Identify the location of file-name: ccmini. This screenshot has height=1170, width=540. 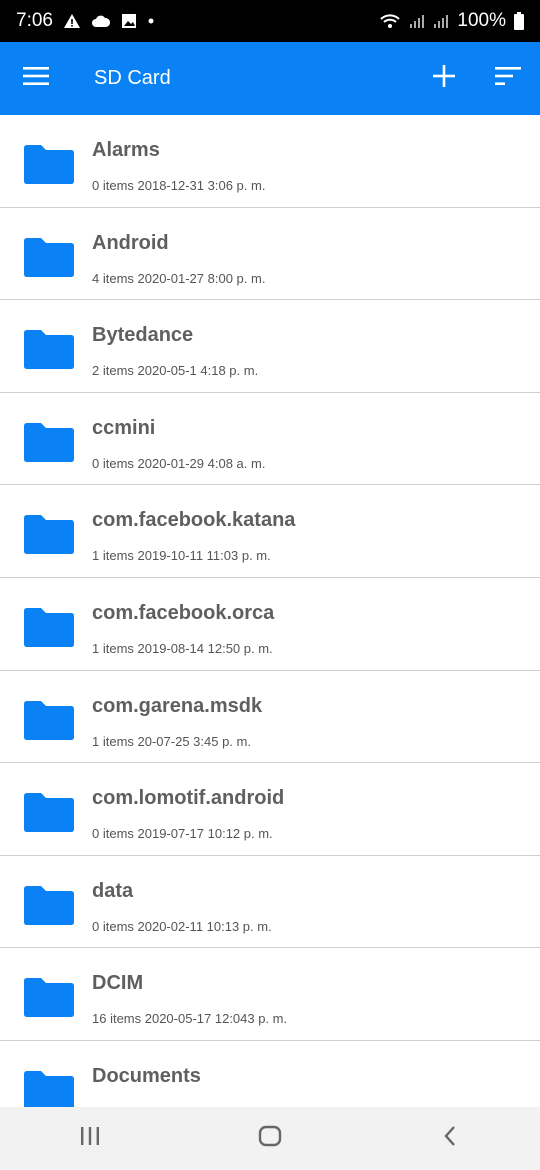
(124, 427).